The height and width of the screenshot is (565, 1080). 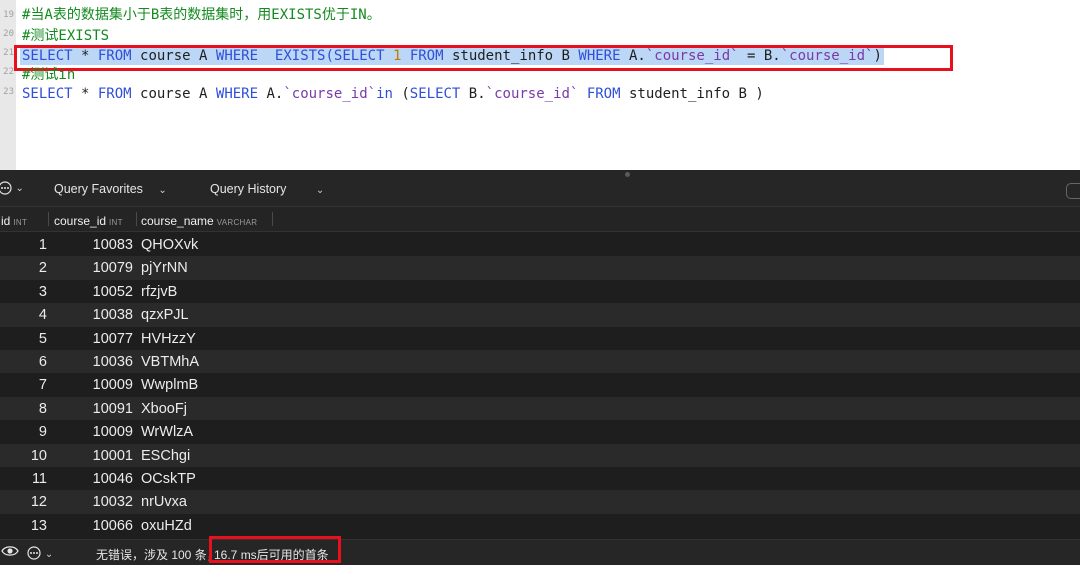 I want to click on table-row: 5 10077 HVHzzY, so click(x=540, y=338).